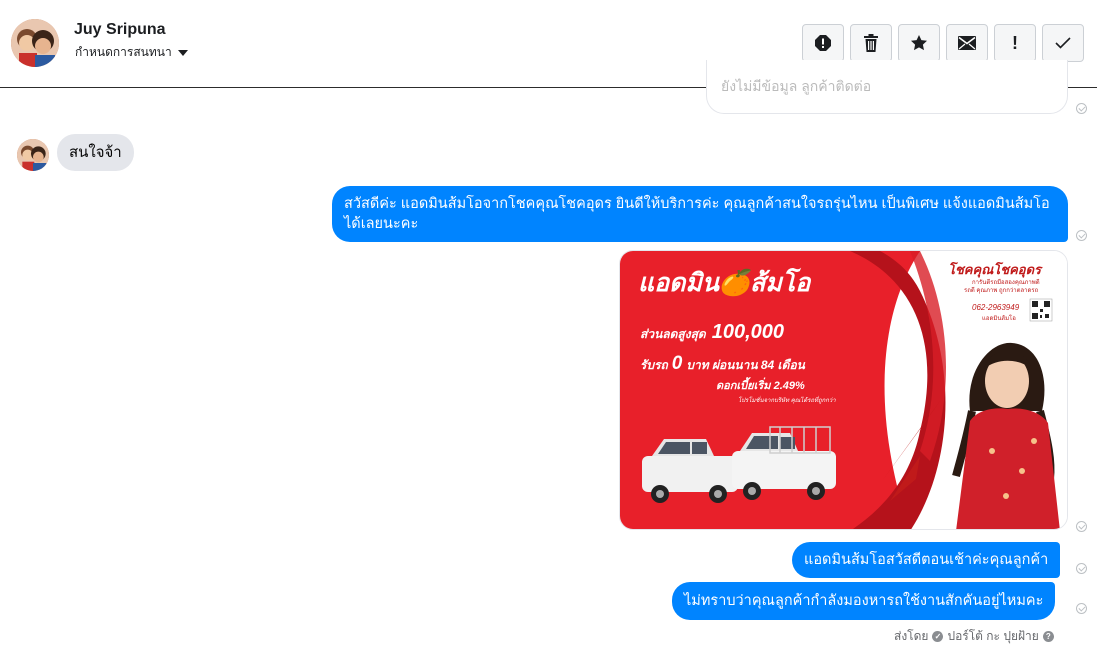 The height and width of the screenshot is (664, 1097). I want to click on promo-down-label: รับรถ, so click(654, 365).